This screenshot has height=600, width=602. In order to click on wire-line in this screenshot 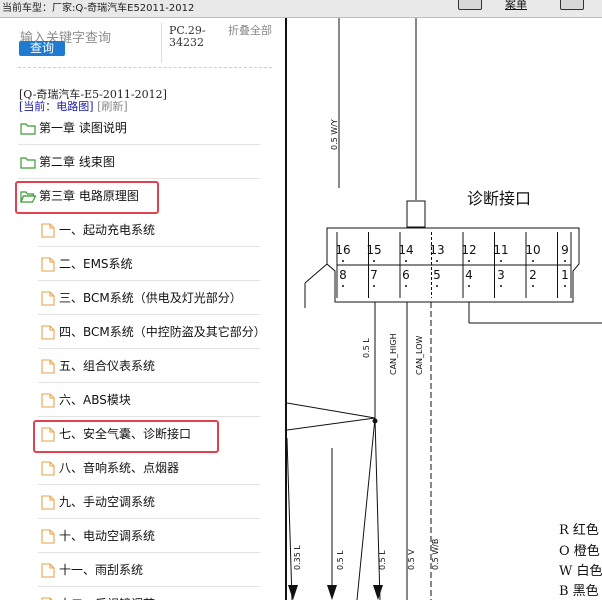, I will do `click(290, 518)`.